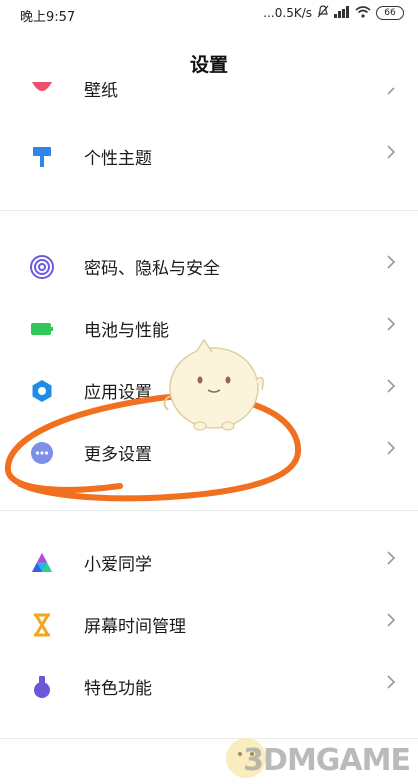 The height and width of the screenshot is (784, 418). I want to click on settings-item-xiaoai: 小爱同学, so click(209, 562).